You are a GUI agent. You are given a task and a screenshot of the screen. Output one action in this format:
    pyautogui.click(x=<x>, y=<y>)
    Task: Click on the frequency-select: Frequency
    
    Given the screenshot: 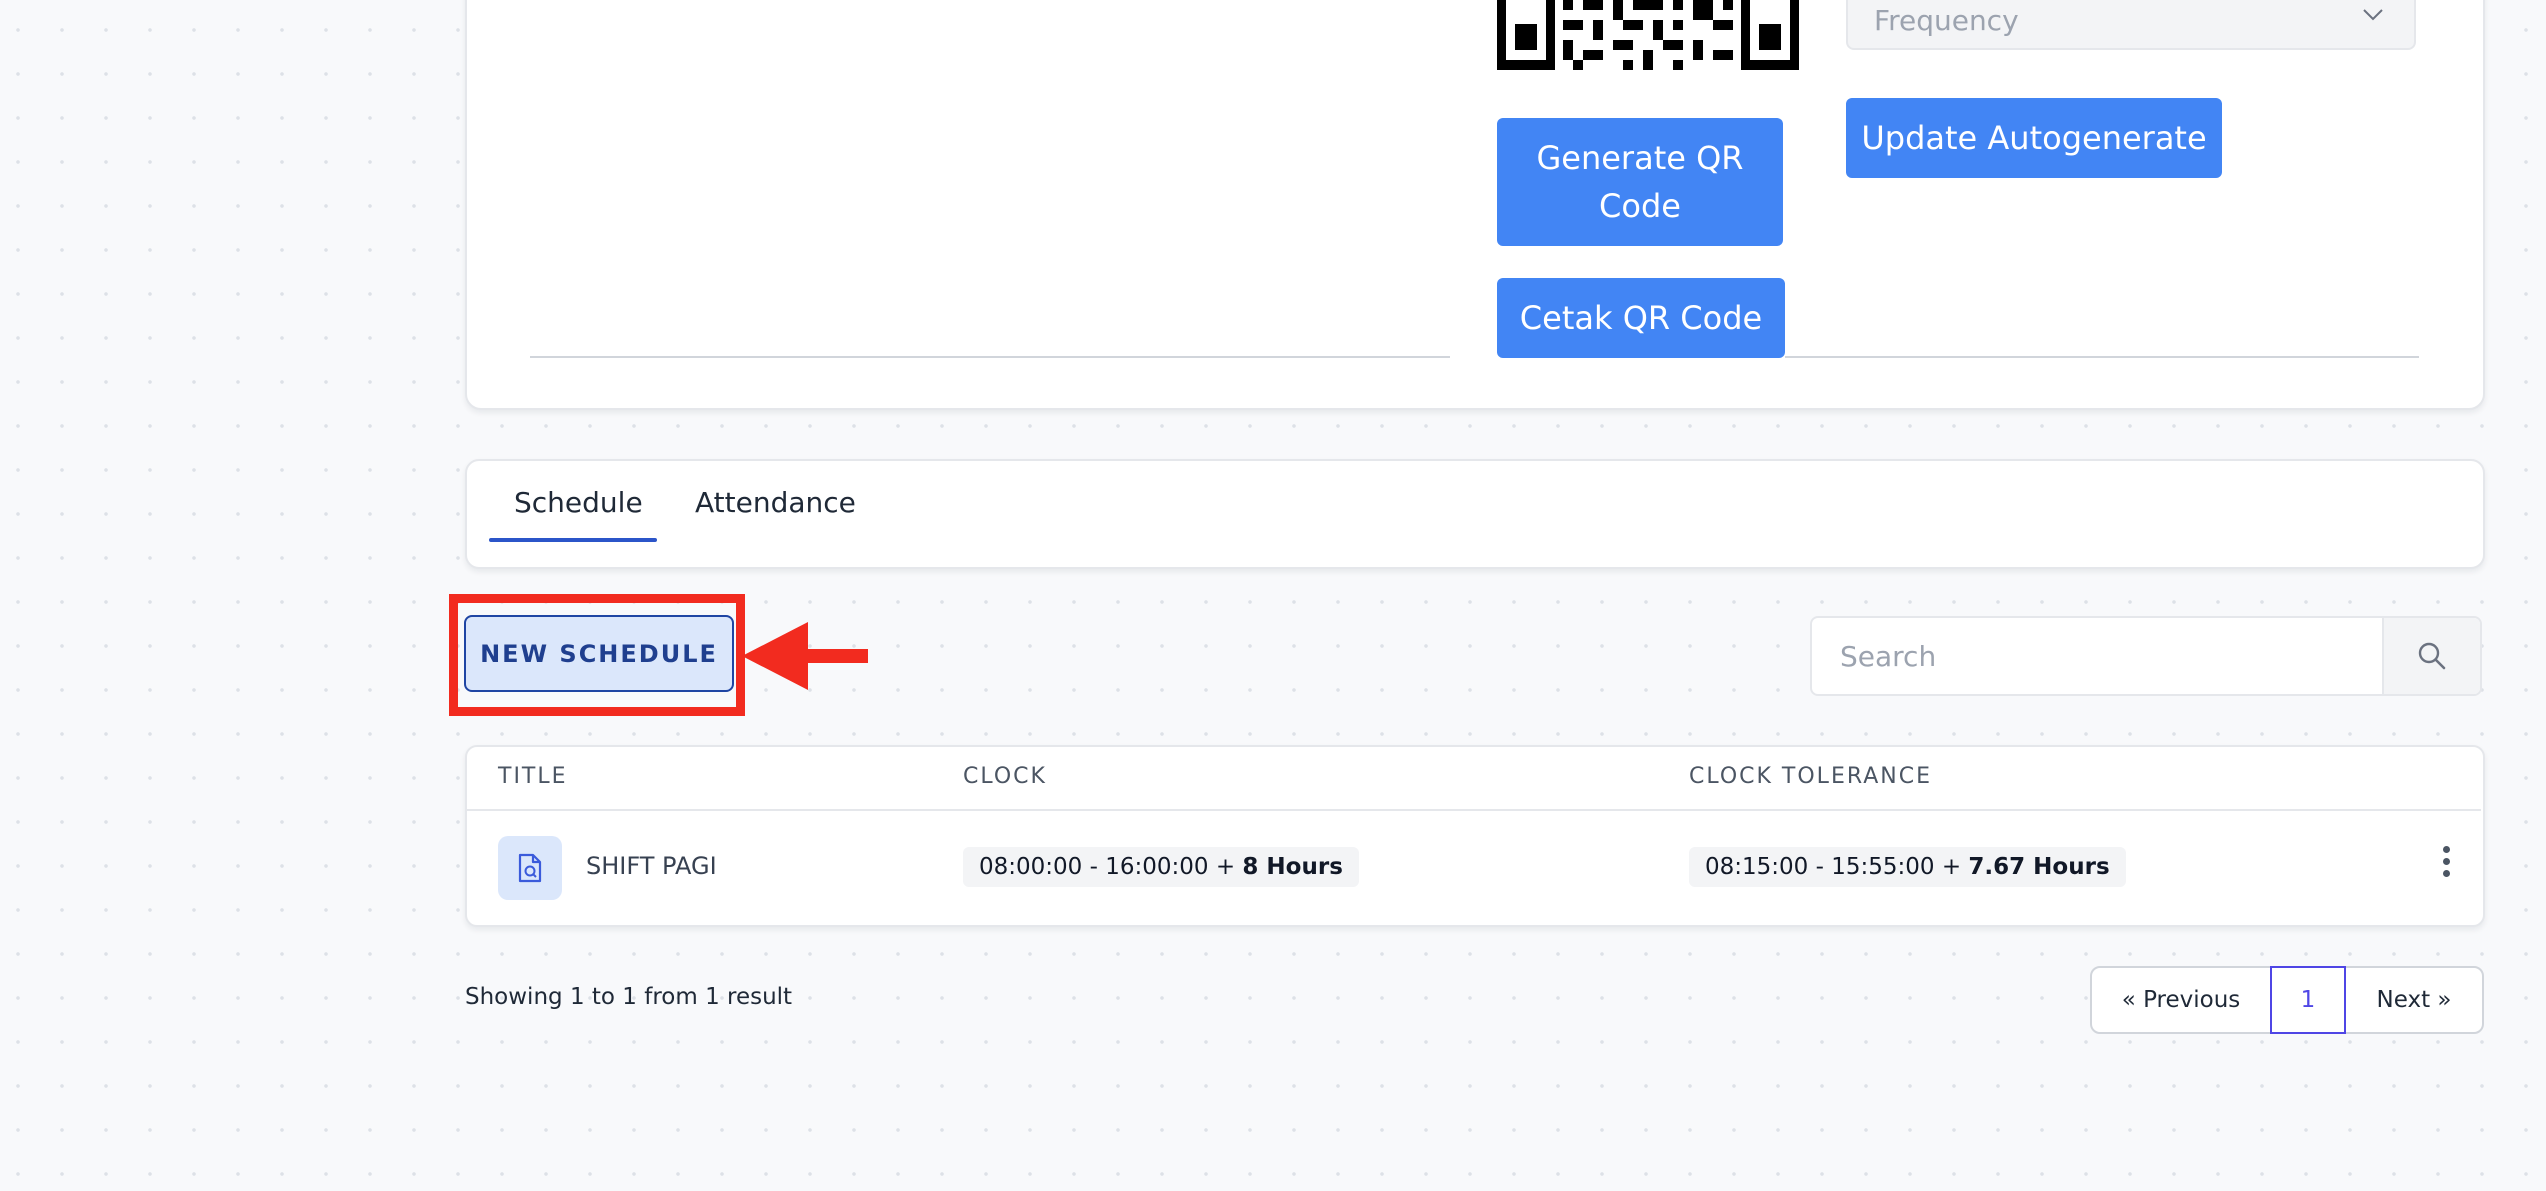 What is the action you would take?
    pyautogui.click(x=2131, y=25)
    